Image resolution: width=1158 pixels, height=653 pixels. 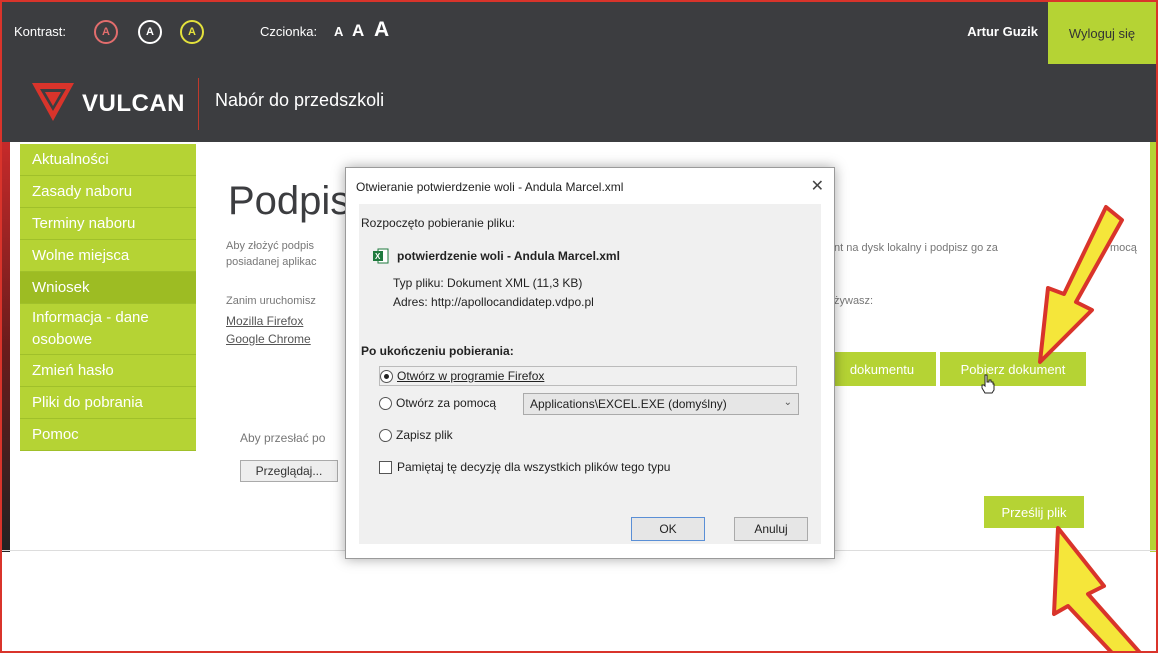 I want to click on left-decoration, so click(x=6, y=347).